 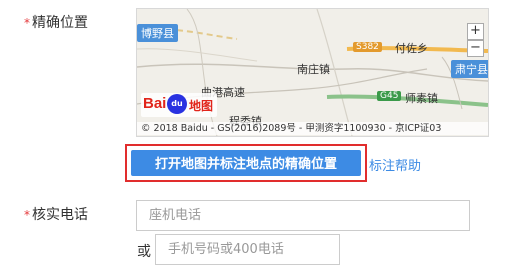 What do you see at coordinates (60, 215) in the screenshot?
I see `phone-label-text: 核实电话` at bounding box center [60, 215].